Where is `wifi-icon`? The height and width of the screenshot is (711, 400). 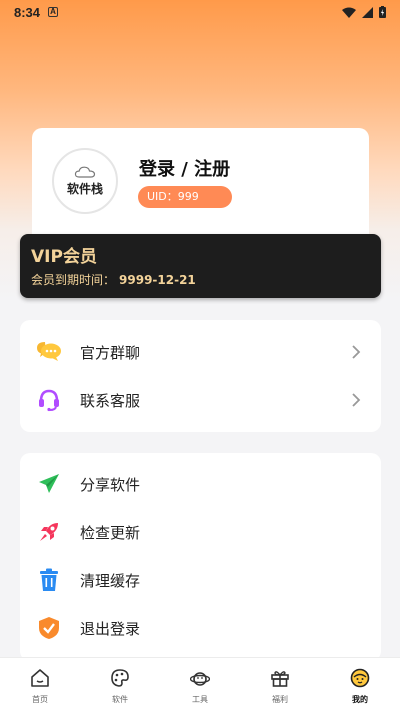
wifi-icon is located at coordinates (349, 12).